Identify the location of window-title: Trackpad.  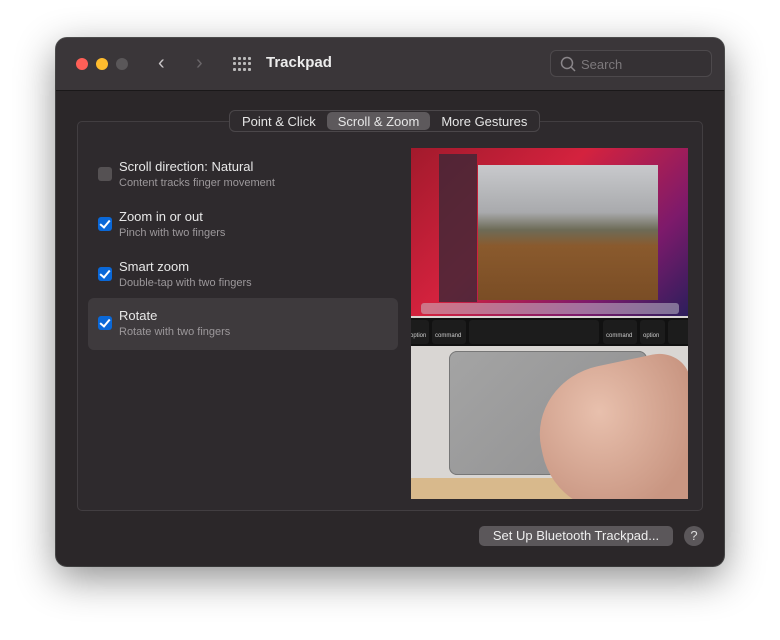
(299, 62).